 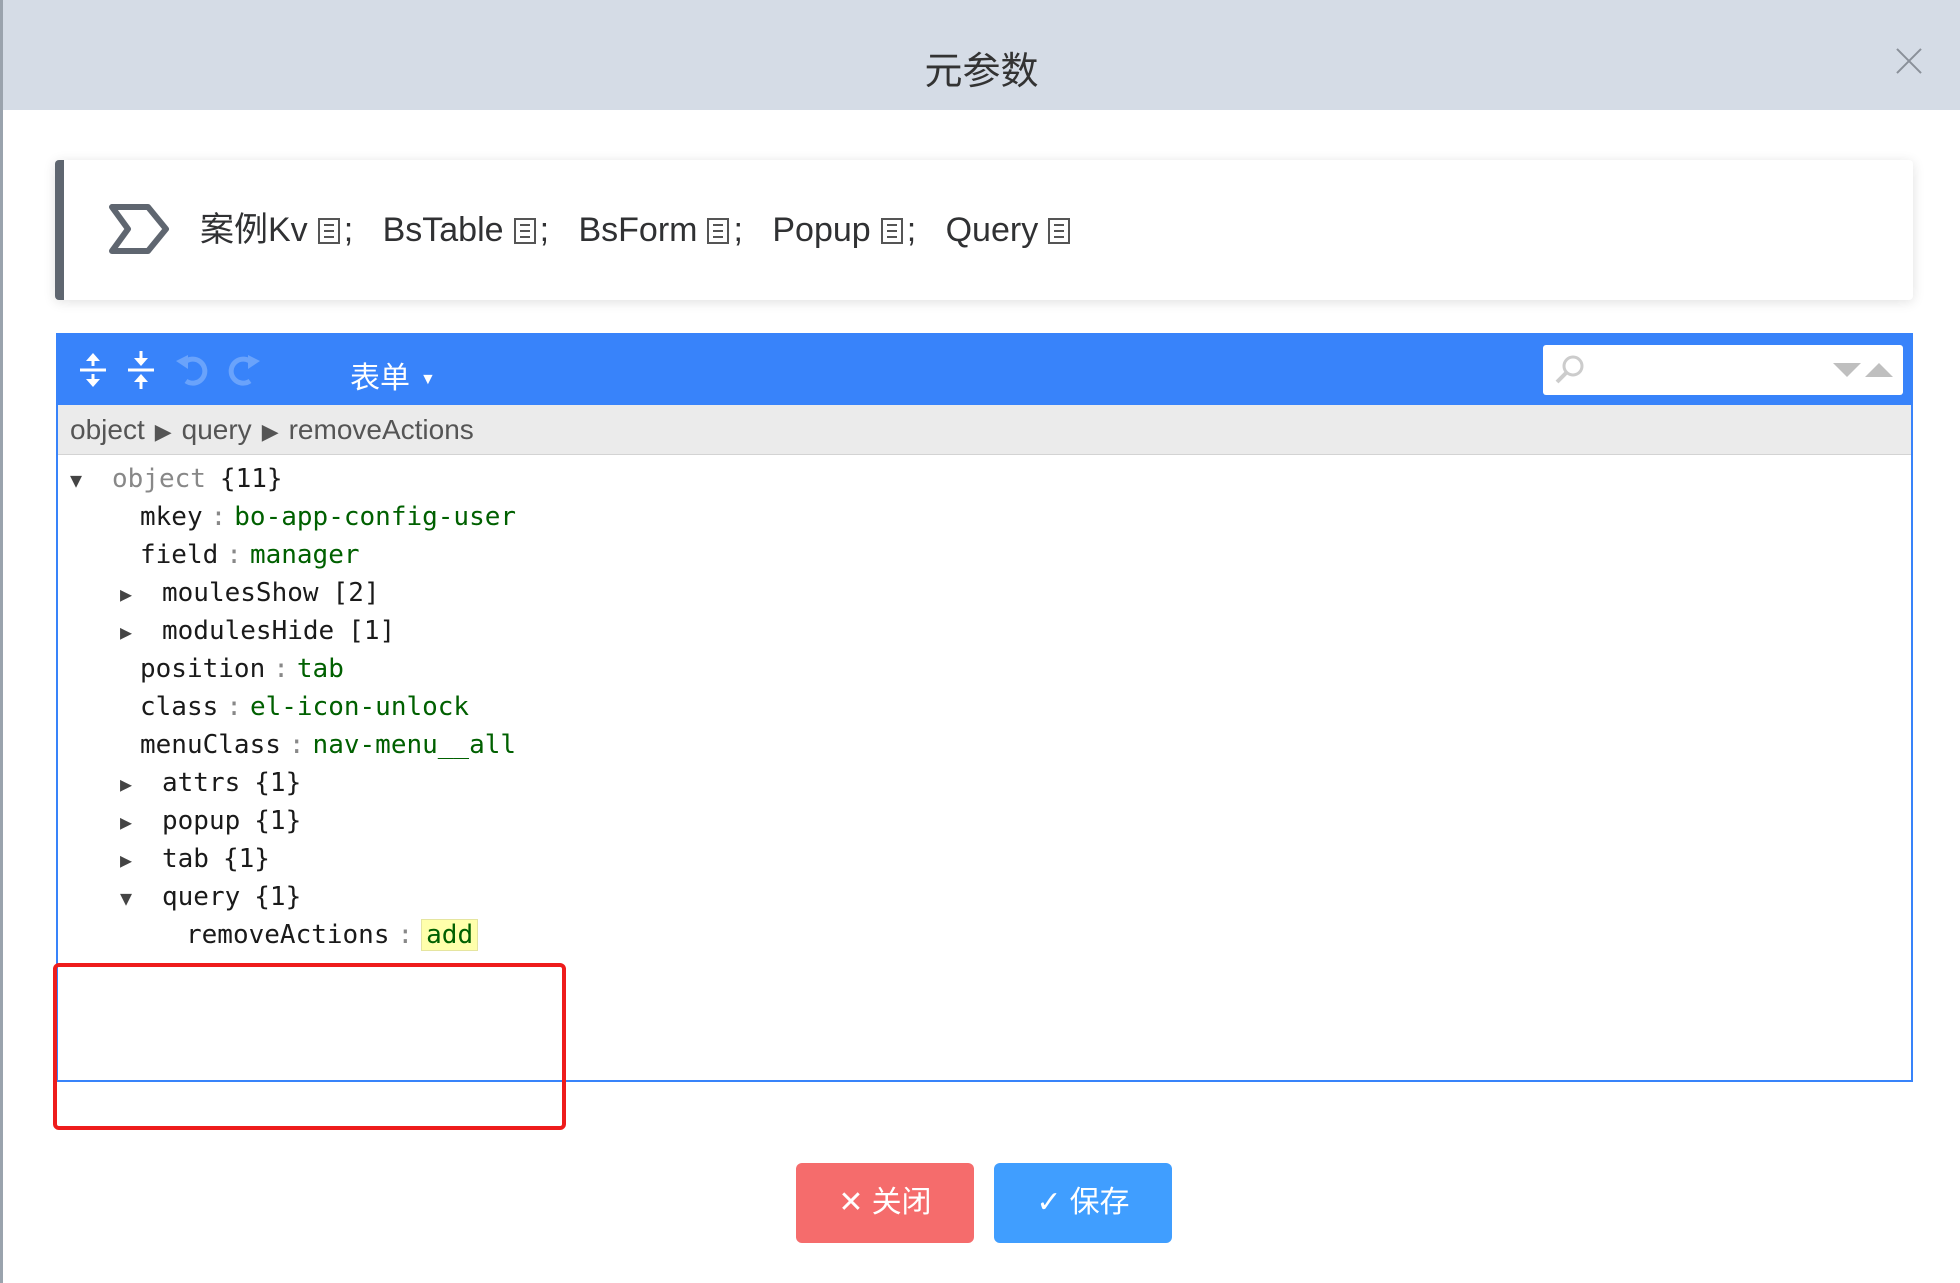 What do you see at coordinates (1049, 1202) in the screenshot?
I see `check-icon: ✓` at bounding box center [1049, 1202].